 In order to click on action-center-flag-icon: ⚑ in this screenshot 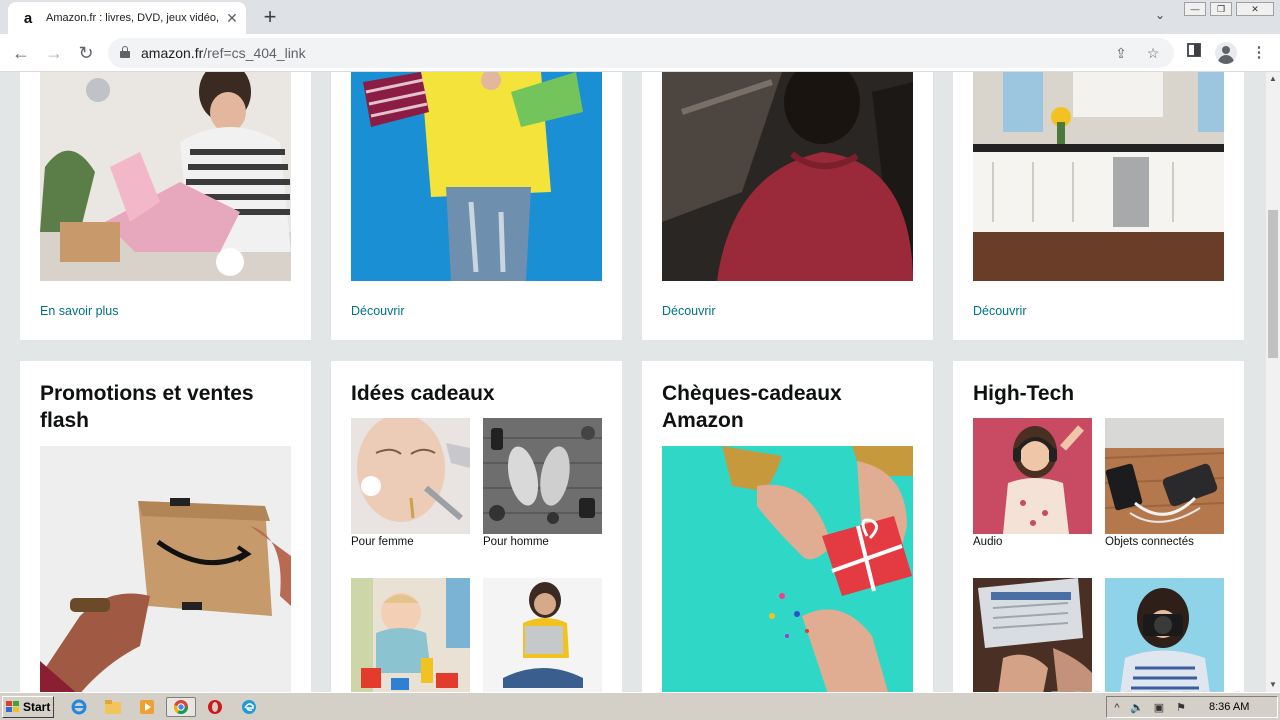, I will do `click(1181, 708)`.